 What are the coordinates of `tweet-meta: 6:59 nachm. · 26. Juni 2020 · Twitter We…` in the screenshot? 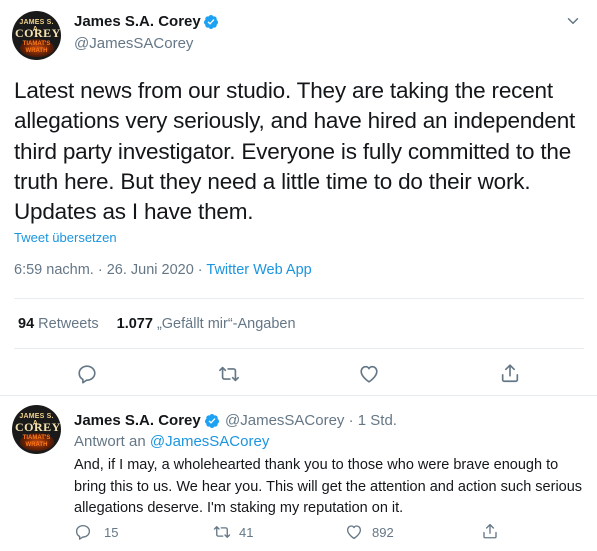 It's located at (163, 270).